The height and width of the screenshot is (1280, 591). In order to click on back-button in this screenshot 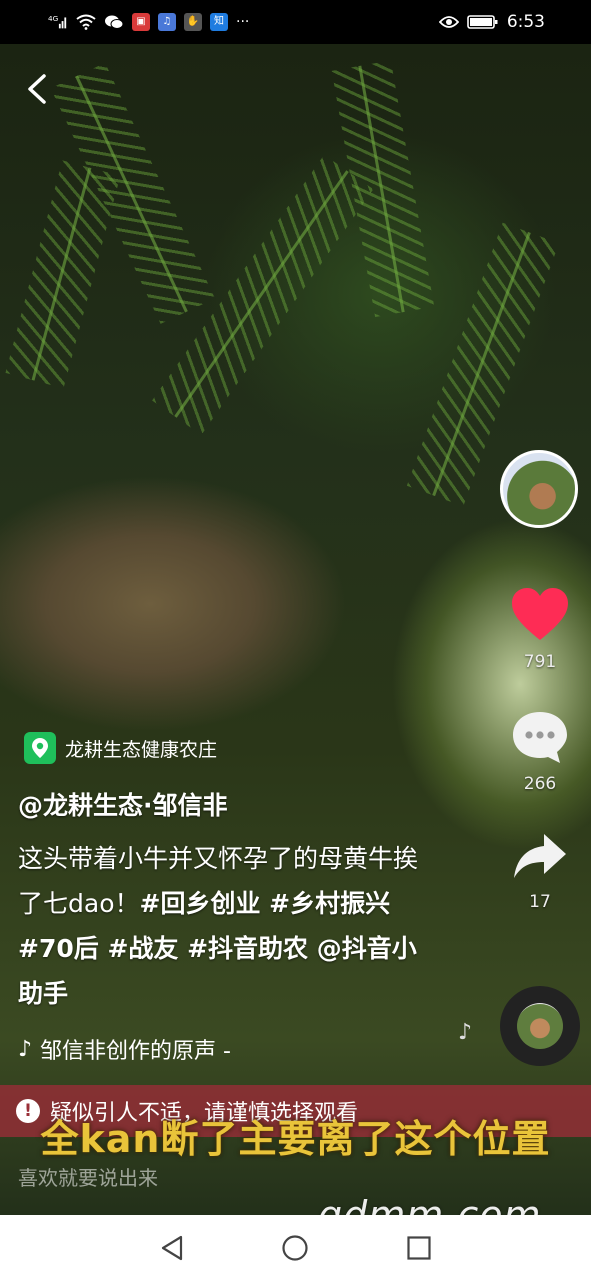, I will do `click(38, 89)`.